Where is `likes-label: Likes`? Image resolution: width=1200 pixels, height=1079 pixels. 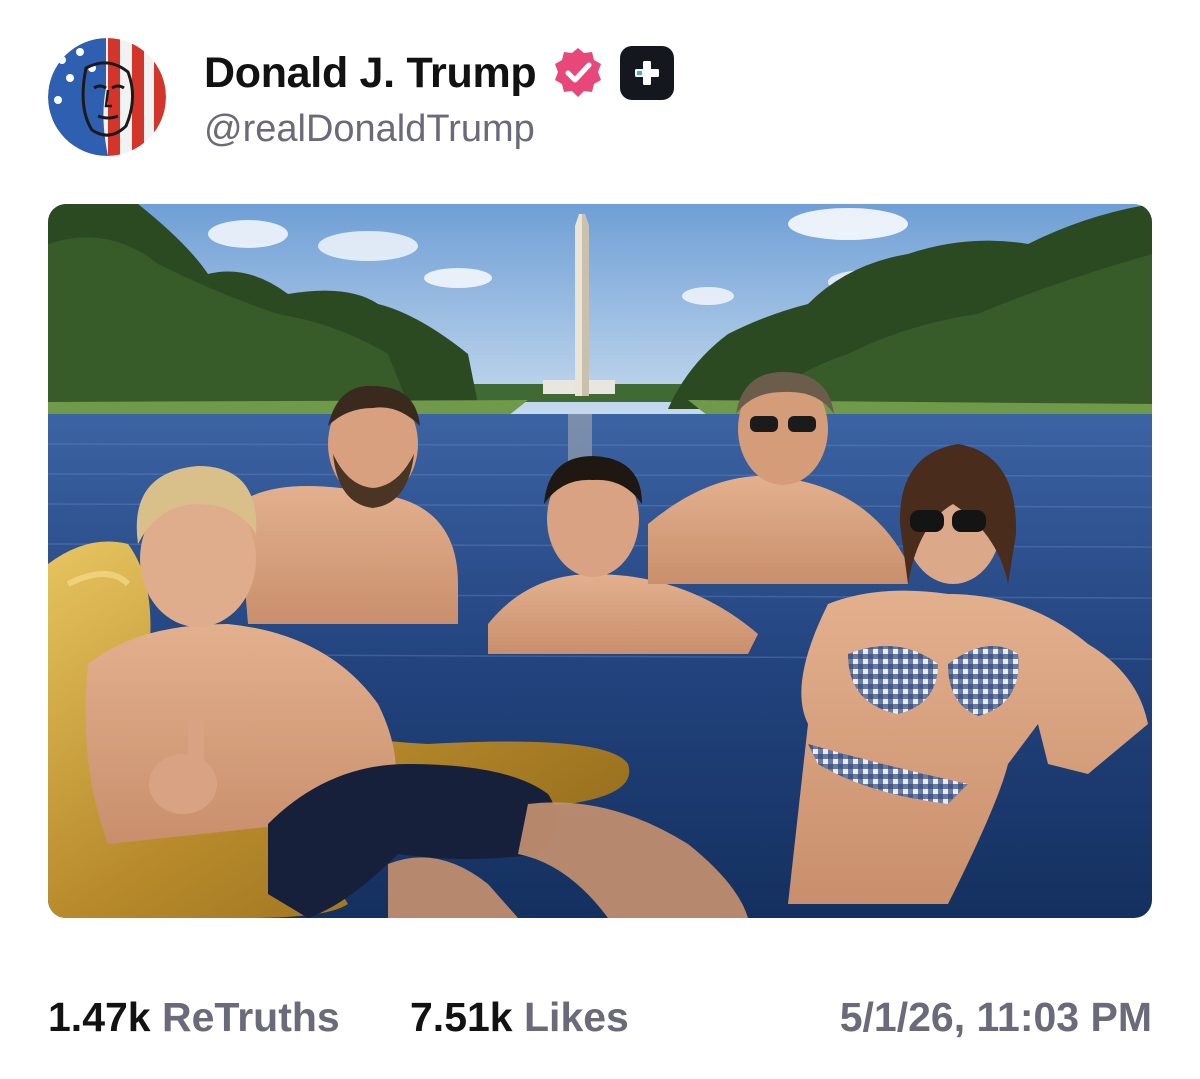 likes-label: Likes is located at coordinates (576, 1017).